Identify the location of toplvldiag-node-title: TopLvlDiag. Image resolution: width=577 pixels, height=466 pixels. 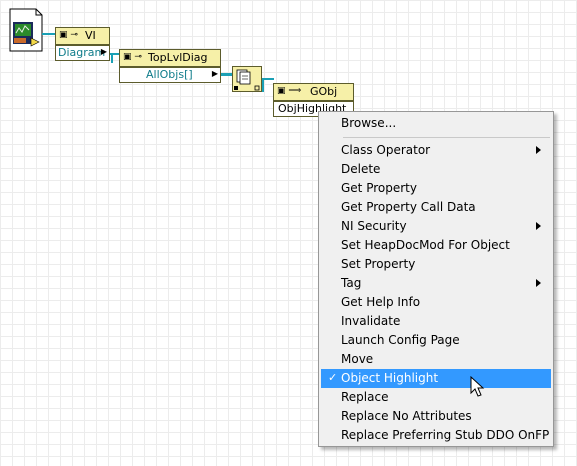
(178, 57).